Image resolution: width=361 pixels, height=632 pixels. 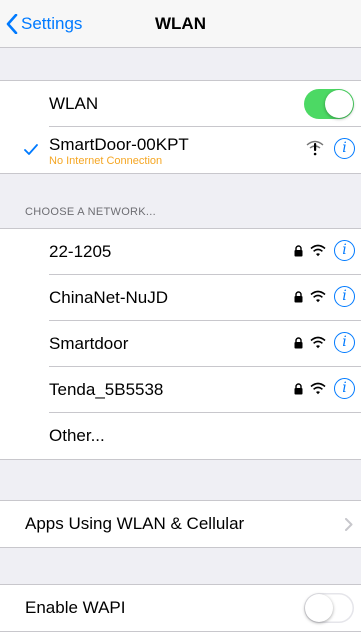 I want to click on network-row: 22-1205 i, so click(x=180, y=252).